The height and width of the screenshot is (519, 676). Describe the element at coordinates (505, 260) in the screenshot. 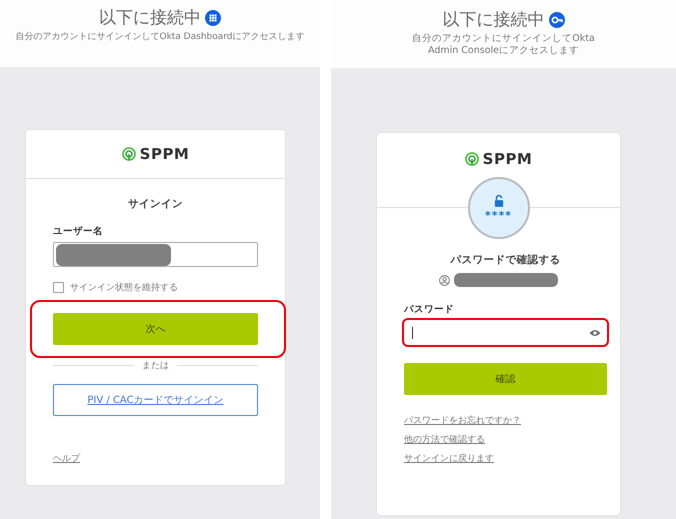

I see `form-heading: パスワードで確認する` at that location.